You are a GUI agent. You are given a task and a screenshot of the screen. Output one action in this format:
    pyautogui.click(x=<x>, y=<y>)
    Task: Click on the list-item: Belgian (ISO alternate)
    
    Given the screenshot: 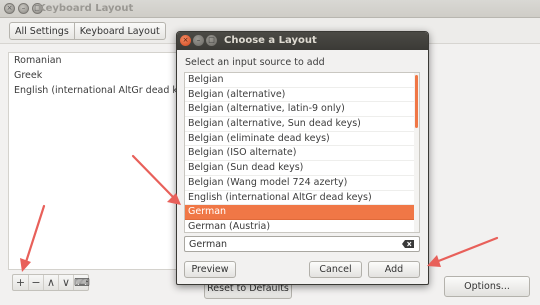 What is the action you would take?
    pyautogui.click(x=302, y=154)
    